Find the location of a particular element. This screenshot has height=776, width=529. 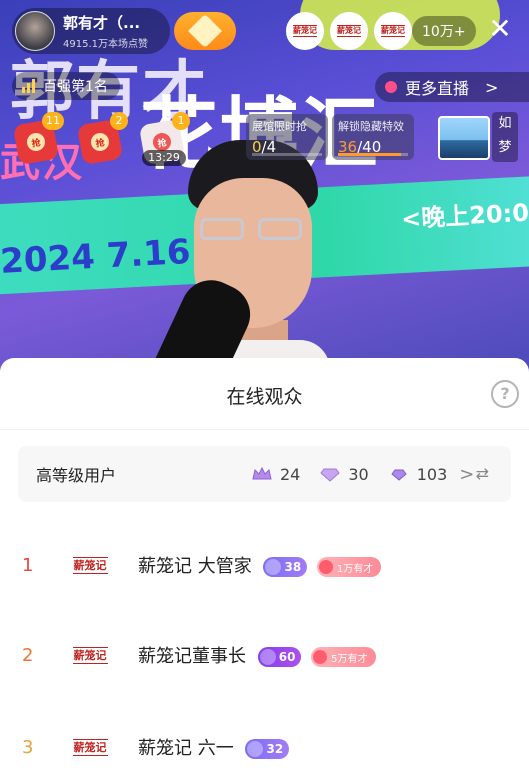

audience-row: 3 薪笼记 薪笼记 六一 32 is located at coordinates (264, 747).